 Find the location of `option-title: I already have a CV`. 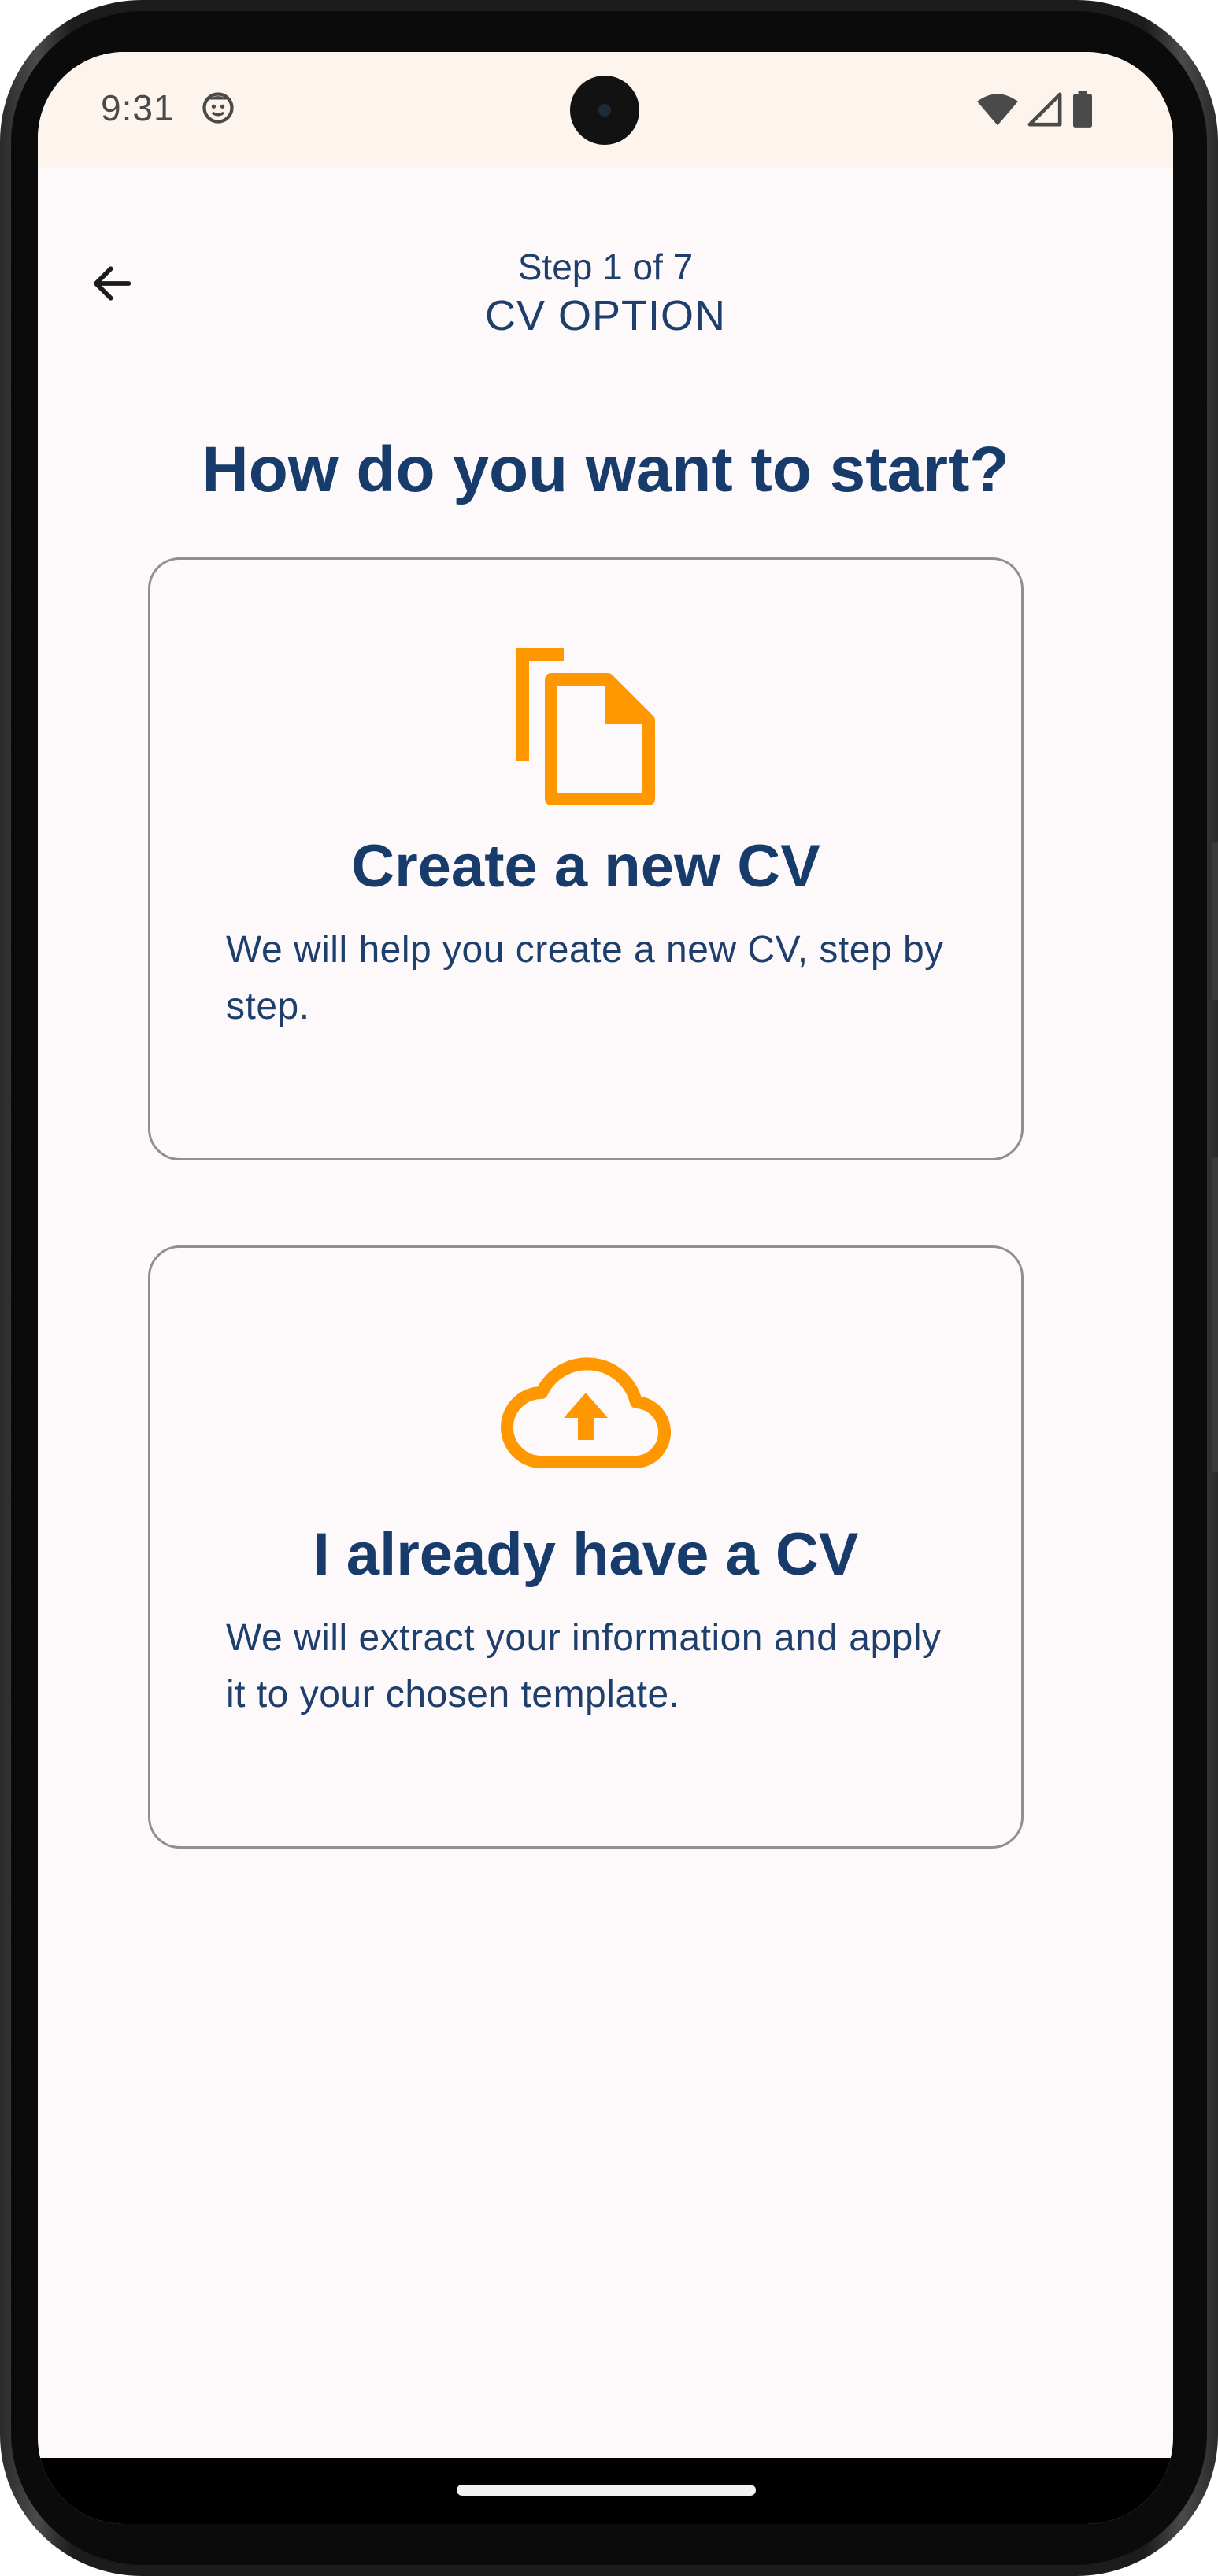

option-title: I already have a CV is located at coordinates (586, 1554).